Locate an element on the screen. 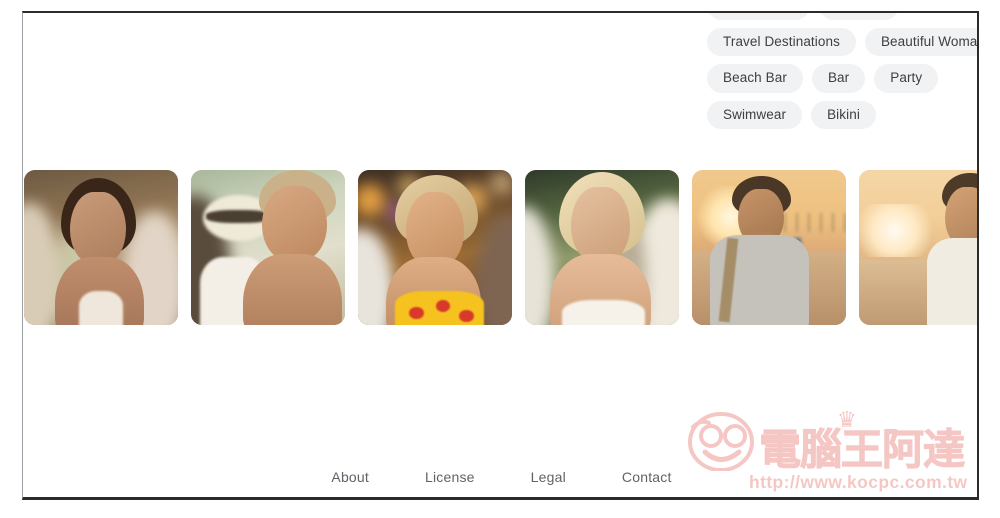 This screenshot has height=518, width=1000. tag-row-1: Travel Destinations Beautiful Woman is located at coordinates (842, 41).